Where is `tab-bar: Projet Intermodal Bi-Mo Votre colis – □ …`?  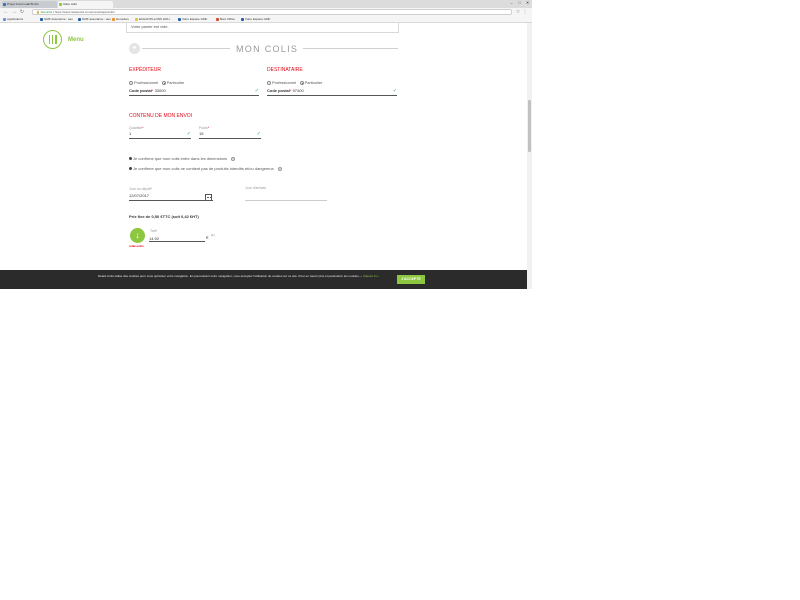
tab-bar: Projet Intermodal Bi-Mo Votre colis – □ … is located at coordinates (266, 4).